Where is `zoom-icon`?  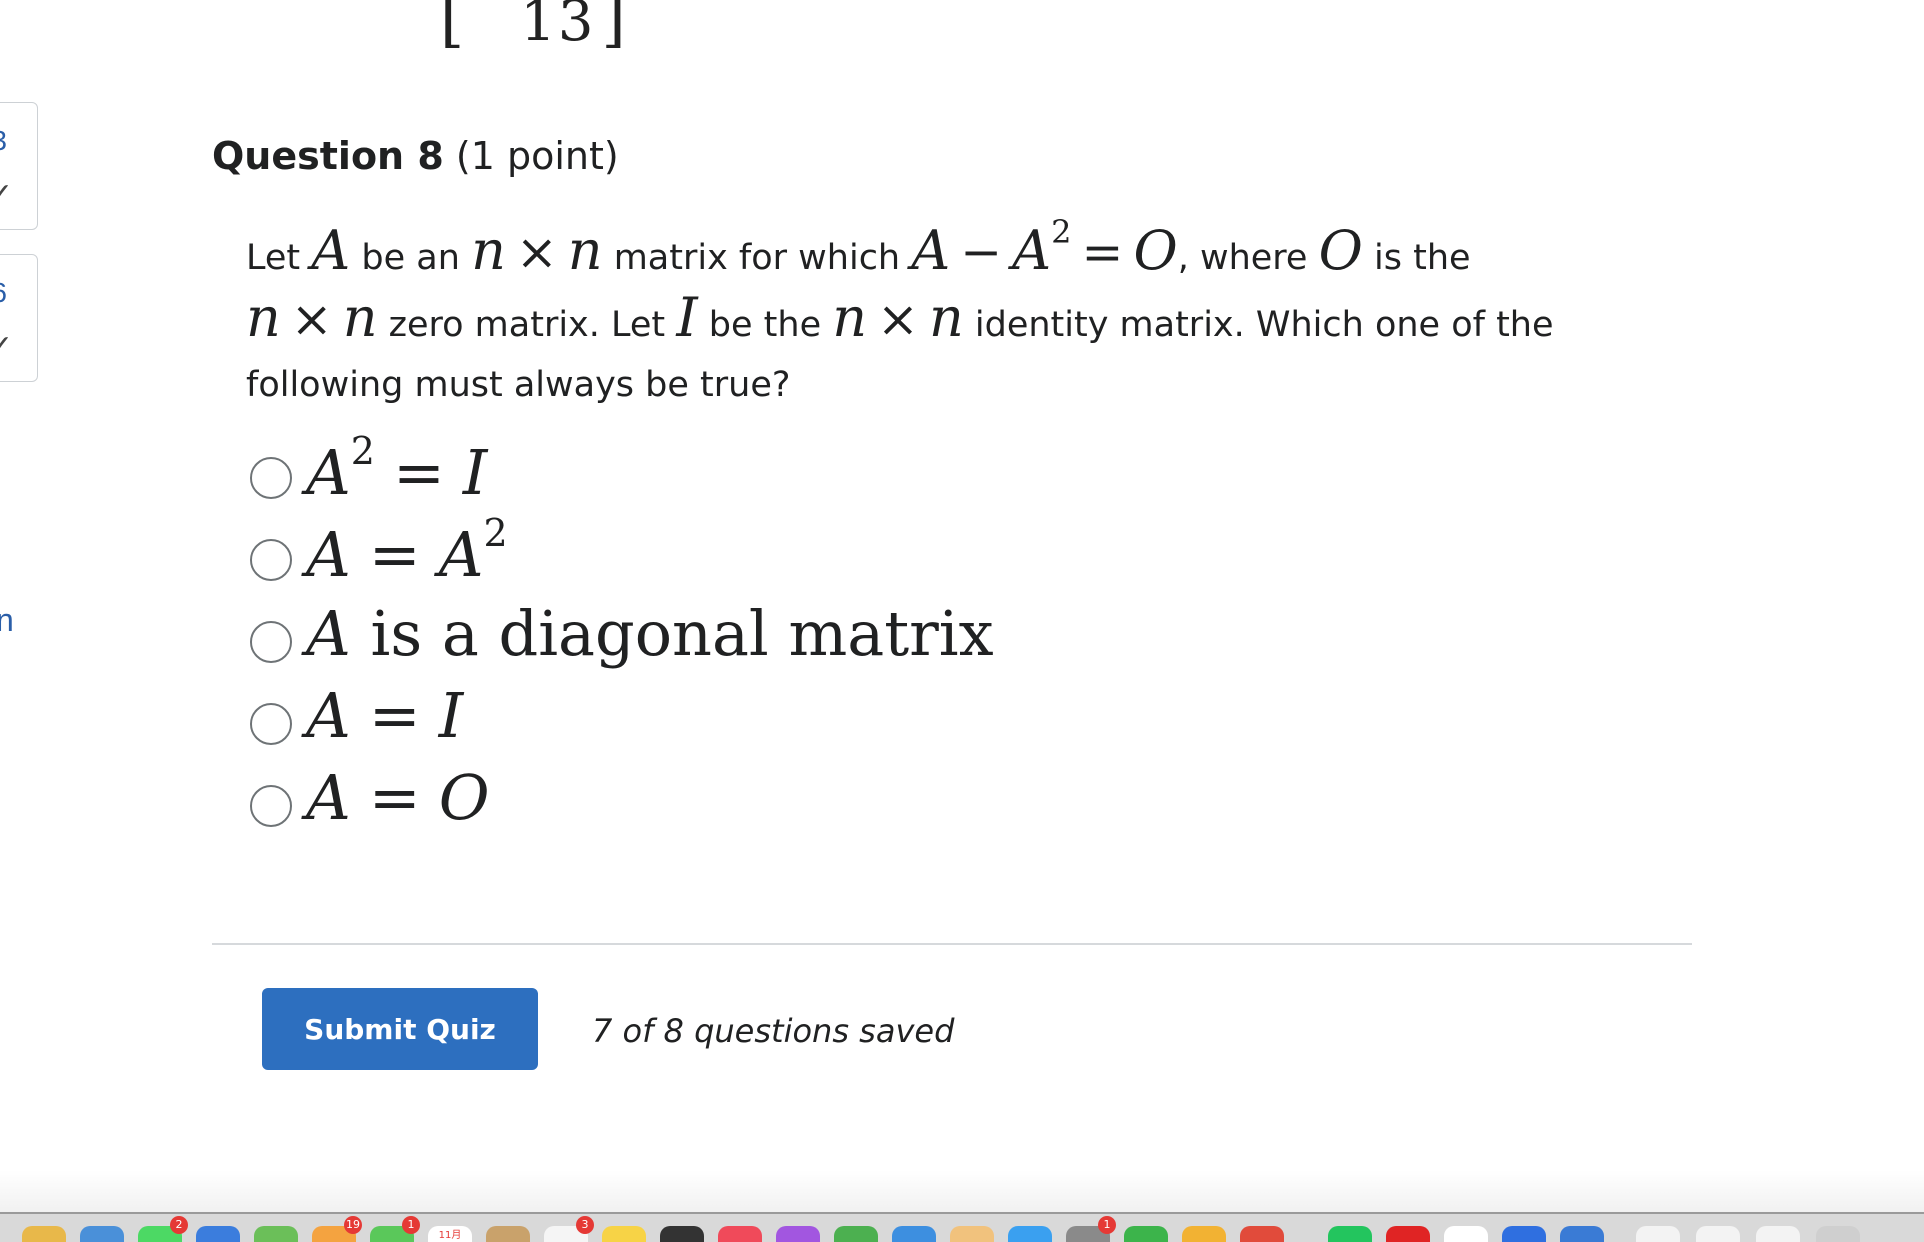
zoom-icon is located at coordinates (1524, 1234).